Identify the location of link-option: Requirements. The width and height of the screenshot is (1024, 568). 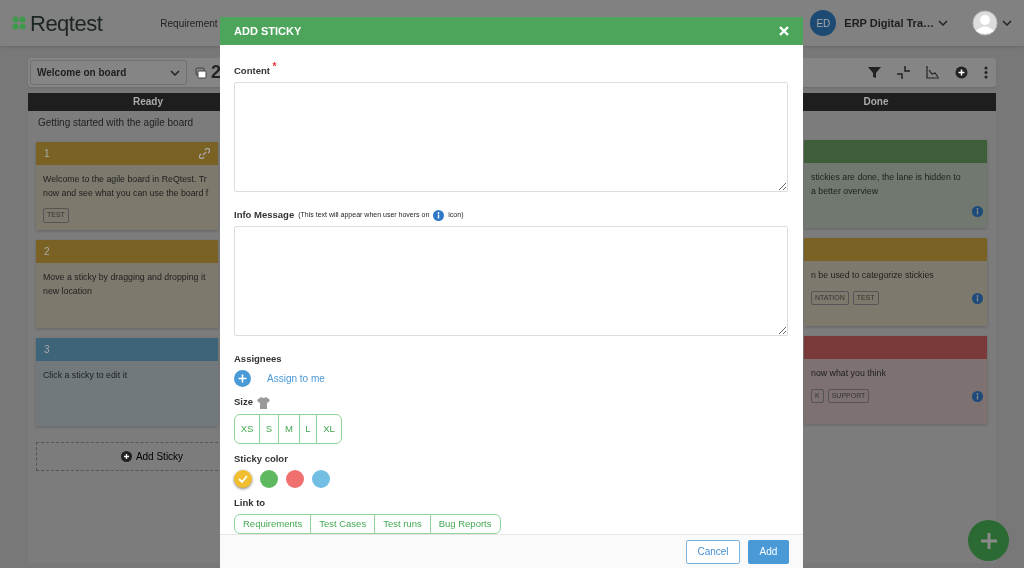
(273, 524).